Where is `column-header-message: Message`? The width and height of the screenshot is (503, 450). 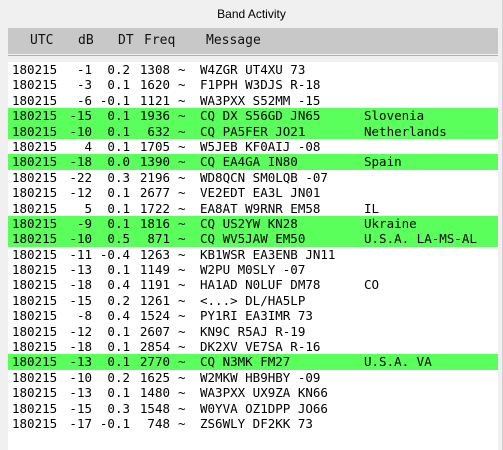 column-header-message: Message is located at coordinates (233, 41).